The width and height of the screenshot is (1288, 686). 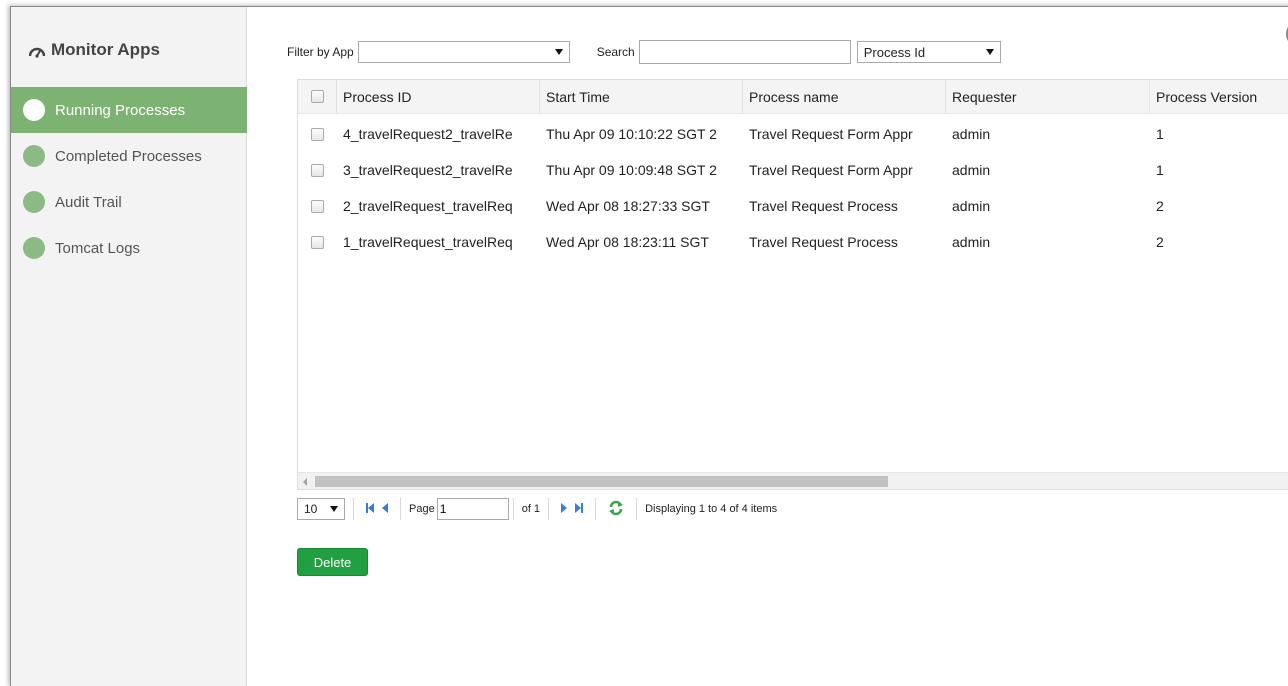 I want to click on prev-page-icon, so click(x=385, y=509).